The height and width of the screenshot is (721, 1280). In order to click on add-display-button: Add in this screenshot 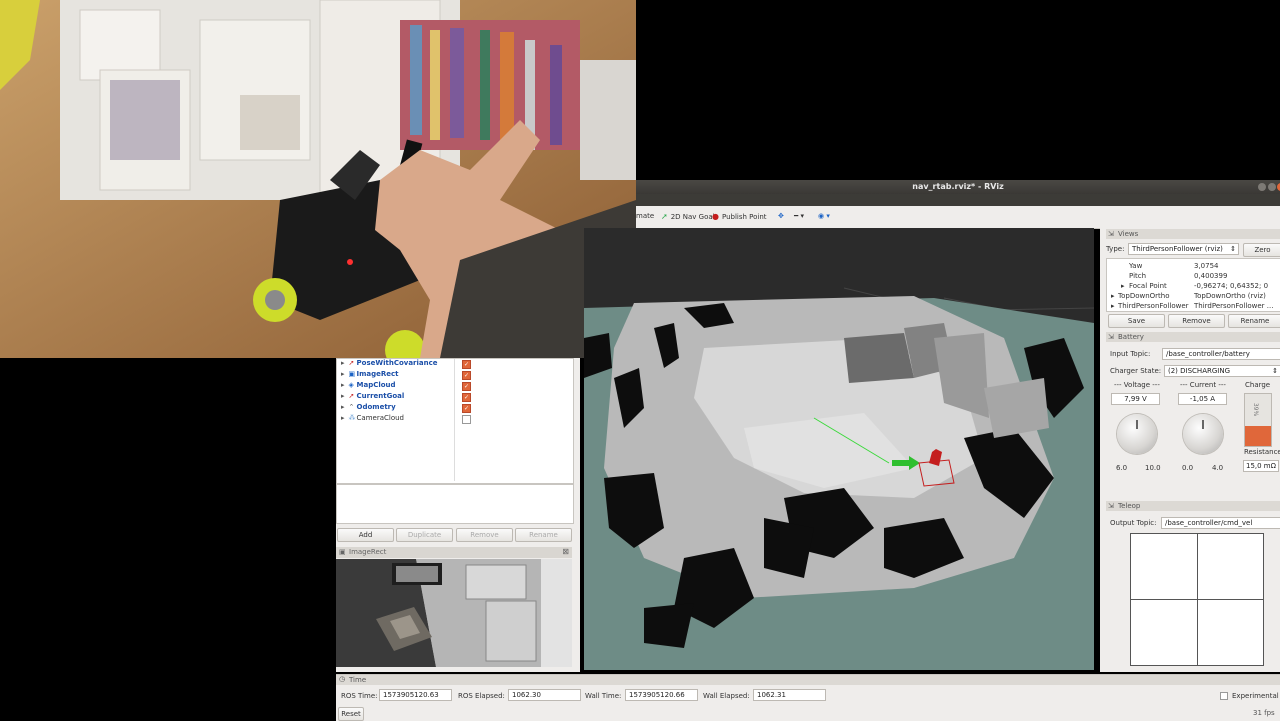, I will do `click(365, 535)`.